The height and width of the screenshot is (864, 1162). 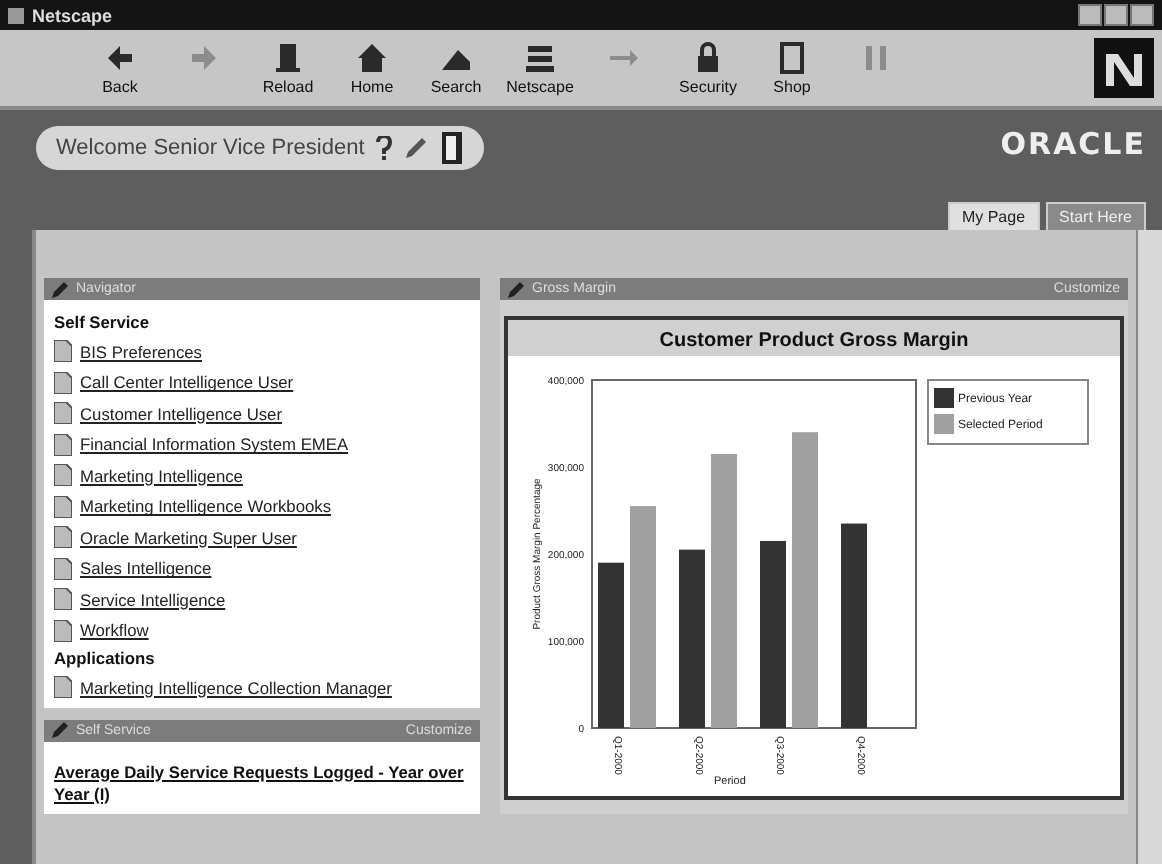 I want to click on chart-title: Customer Product Gross Margin, so click(x=814, y=341).